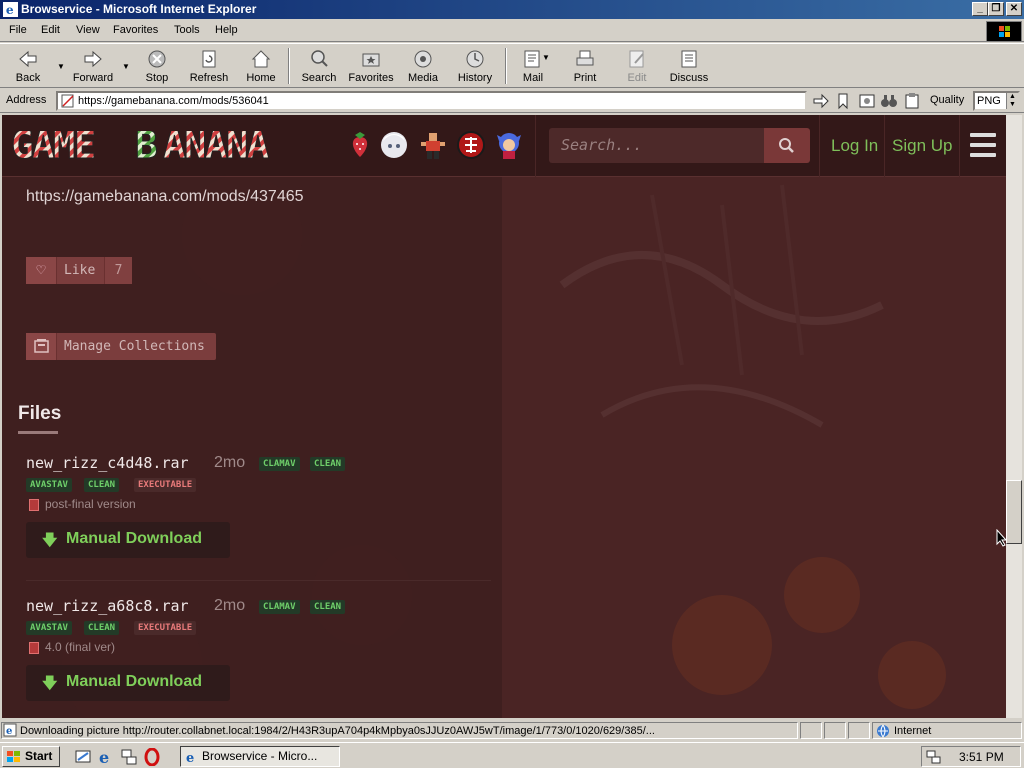 This screenshot has height=768, width=1024. Describe the element at coordinates (912, 101) in the screenshot. I see `clipboard-icon` at that location.